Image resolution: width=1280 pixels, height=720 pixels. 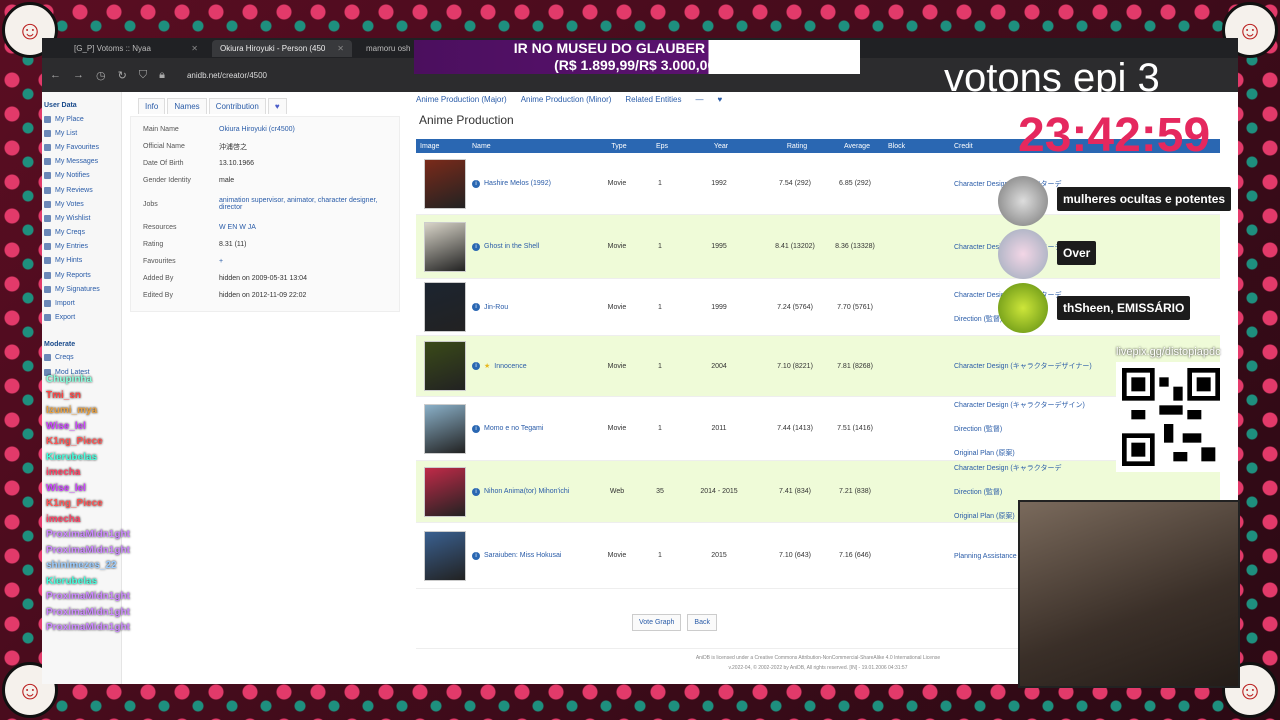 What do you see at coordinates (855, 307) in the screenshot?
I see `average-cell: 7.70 (5761)` at bounding box center [855, 307].